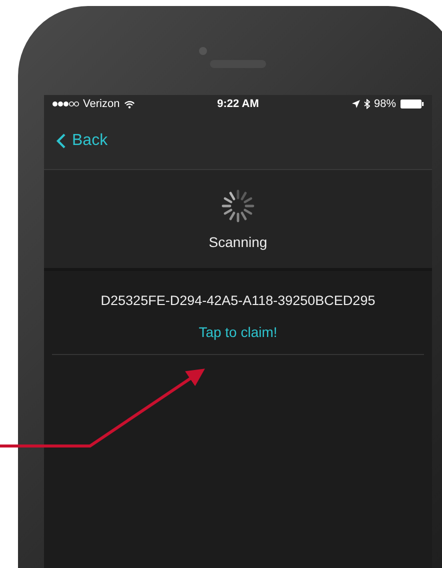 Image resolution: width=442 pixels, height=568 pixels. What do you see at coordinates (367, 104) in the screenshot?
I see `bluetooth-icon` at bounding box center [367, 104].